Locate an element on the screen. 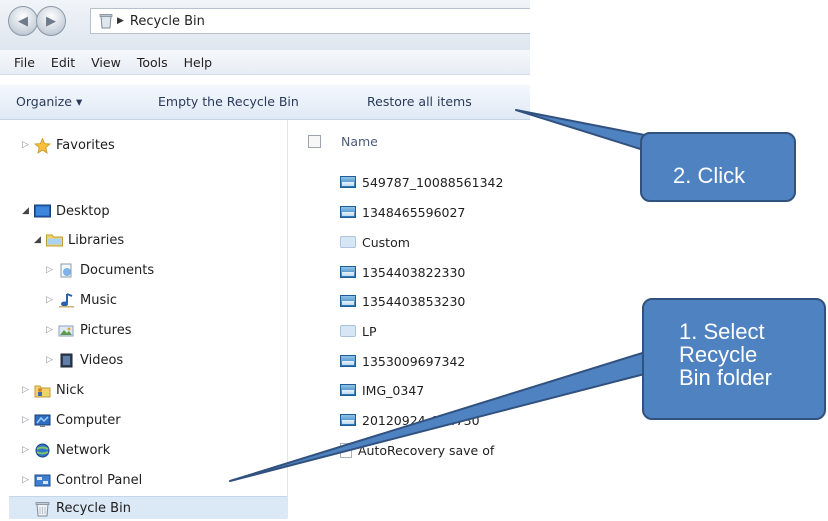 The height and width of the screenshot is (521, 828). select-callout-text: 1. Select Recycle Bin folder is located at coordinates (725, 354).